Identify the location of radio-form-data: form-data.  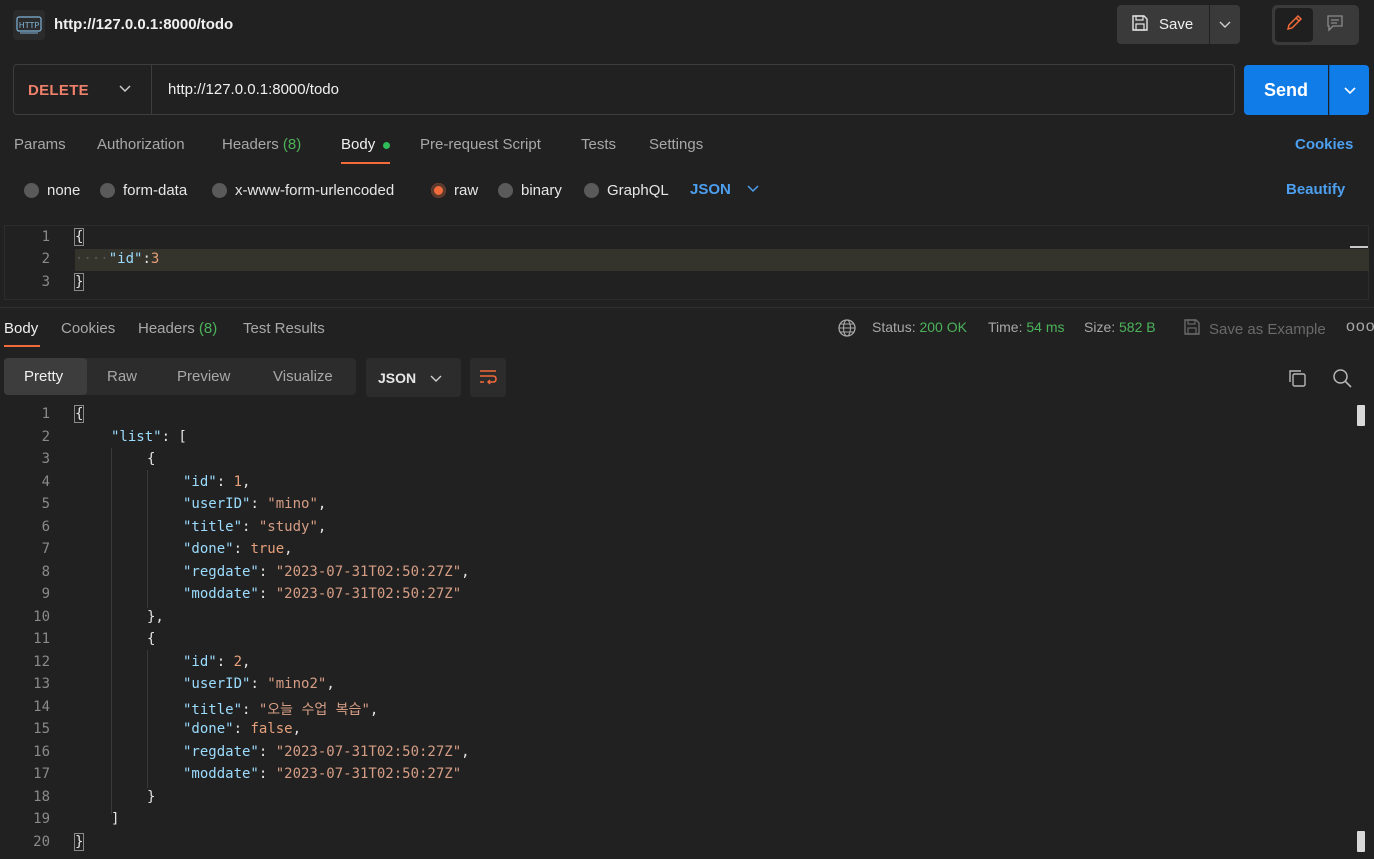
(143, 190).